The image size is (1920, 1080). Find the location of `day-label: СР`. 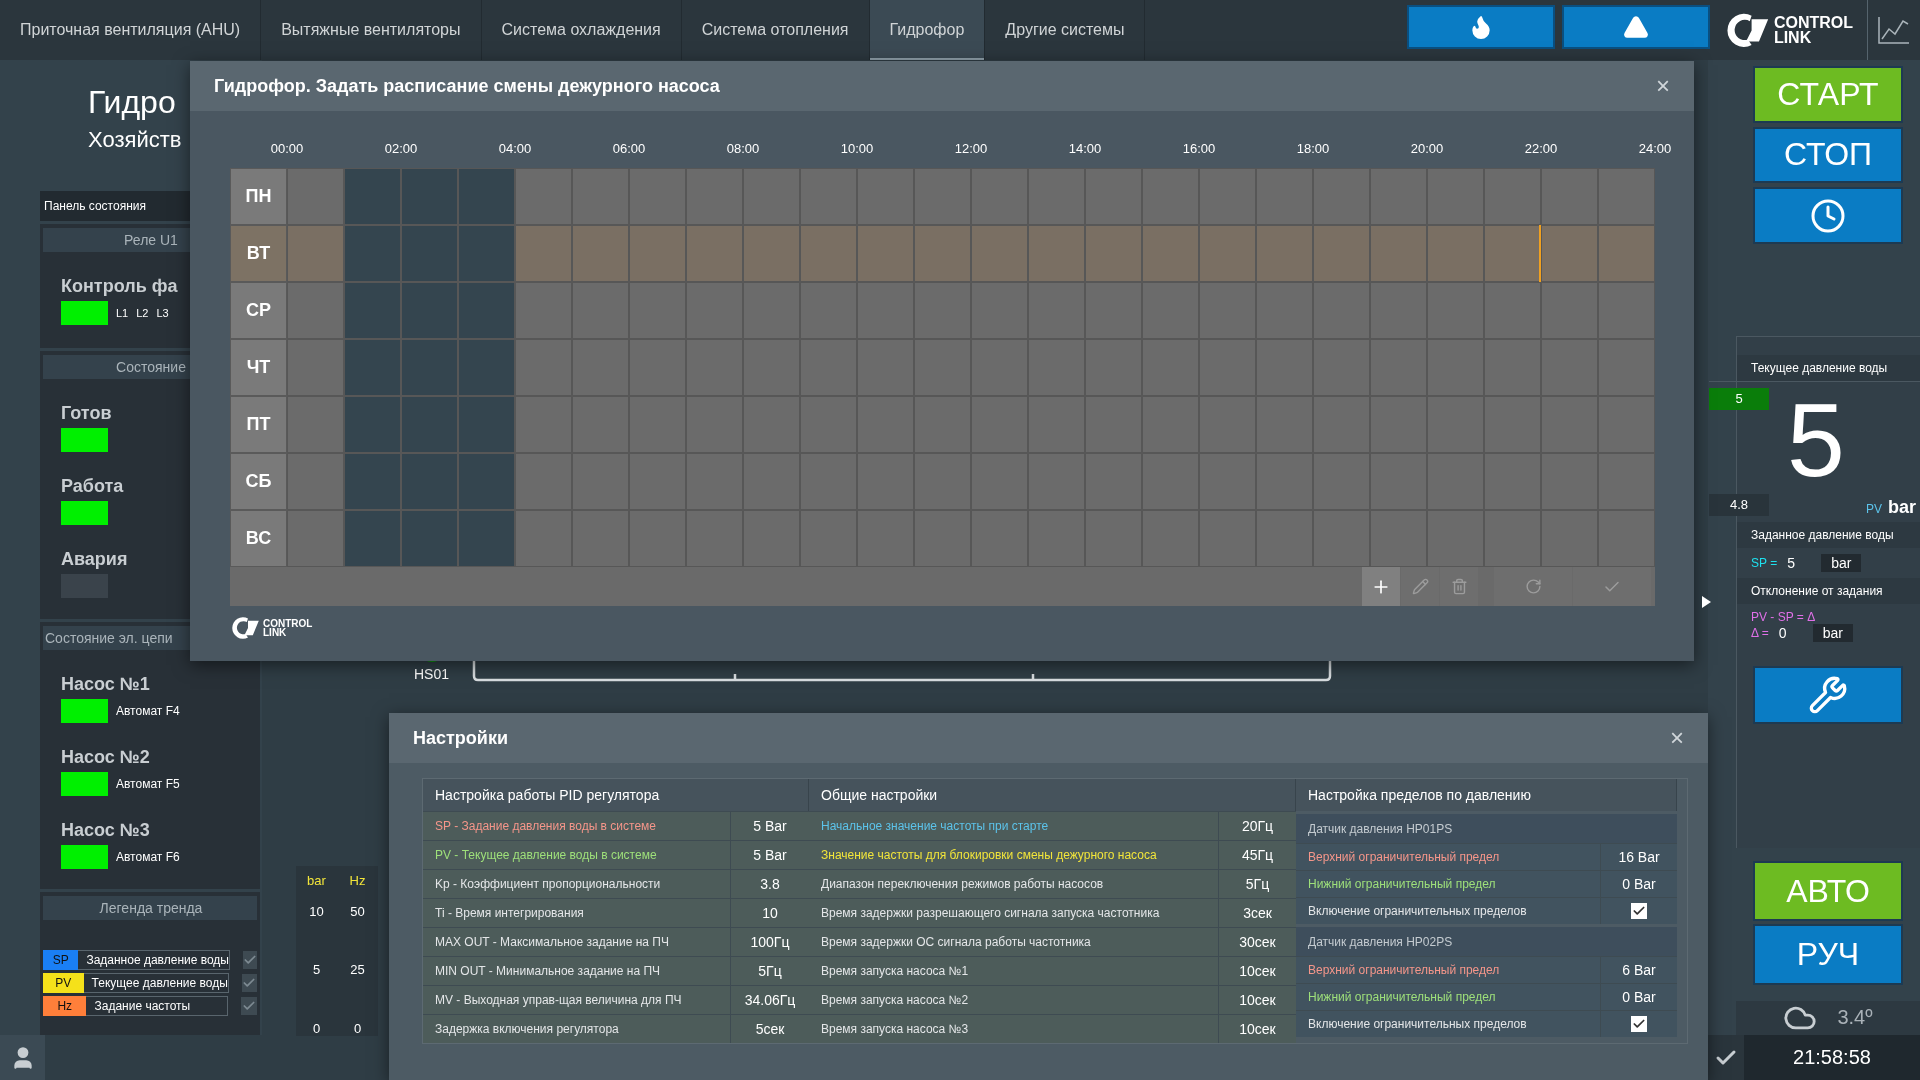

day-label: СР is located at coordinates (258, 310).